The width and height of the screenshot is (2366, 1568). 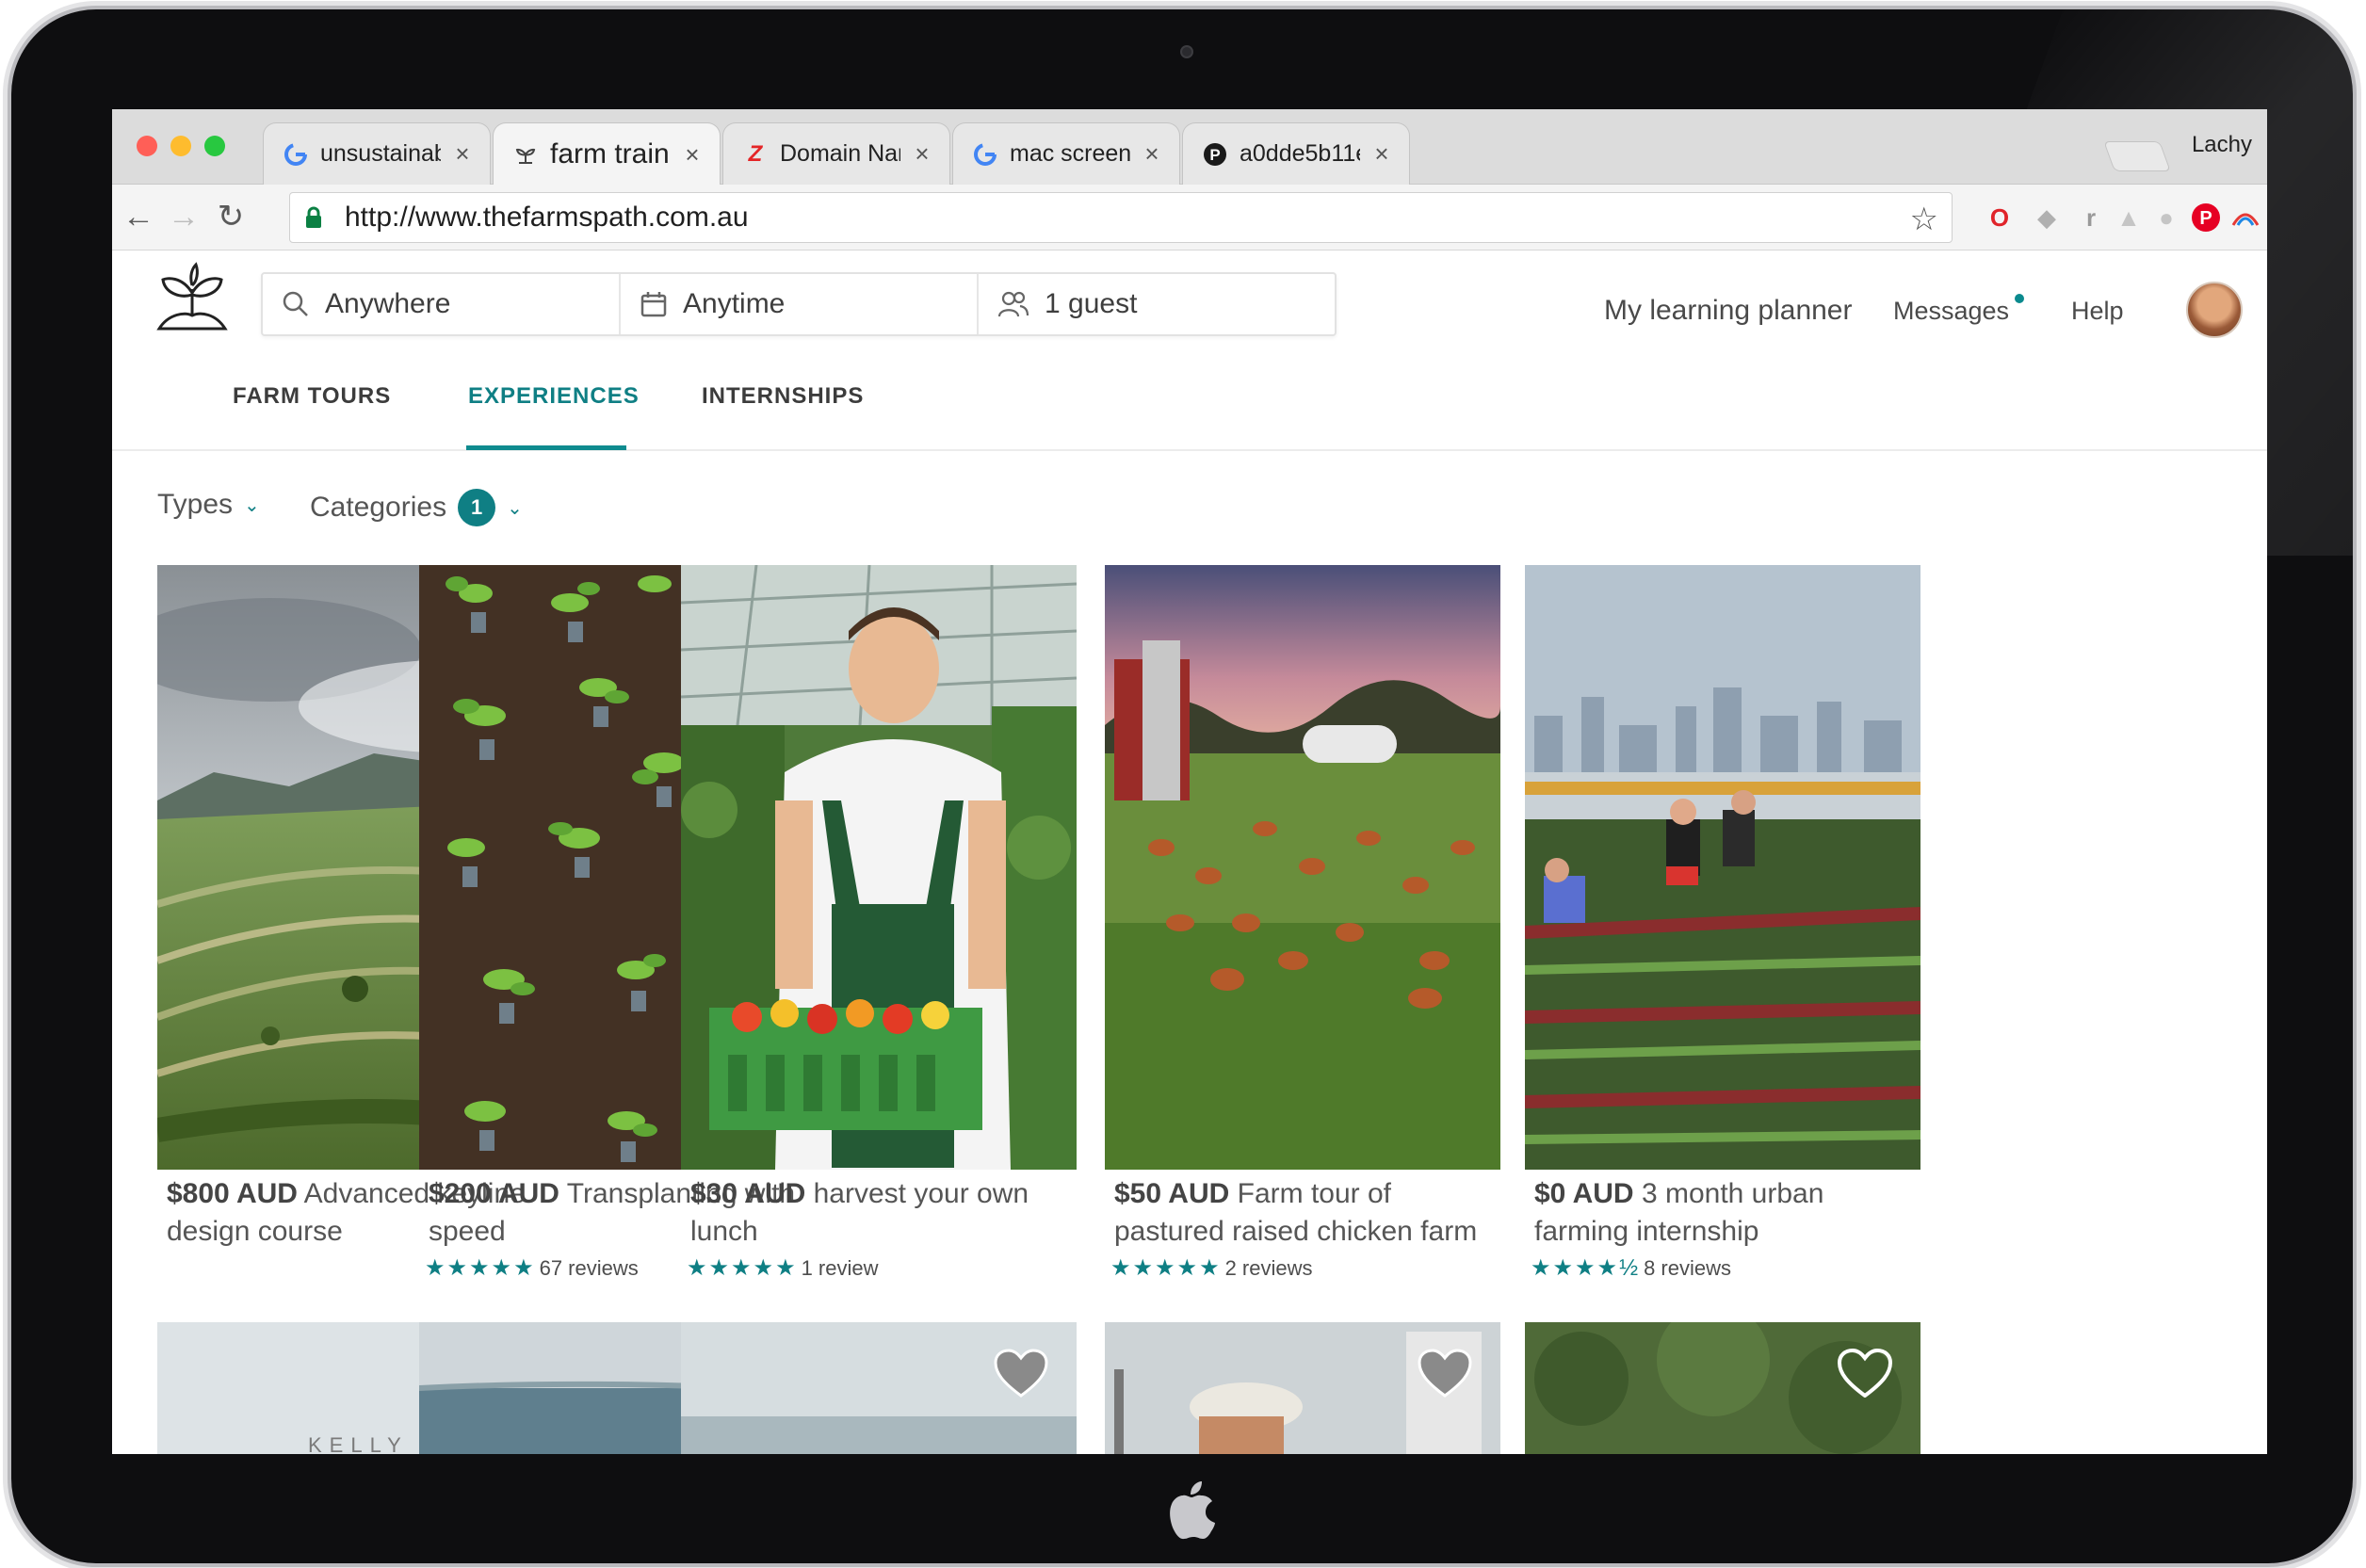 I want to click on tab-internships: INTERNSHIPS, so click(x=783, y=396).